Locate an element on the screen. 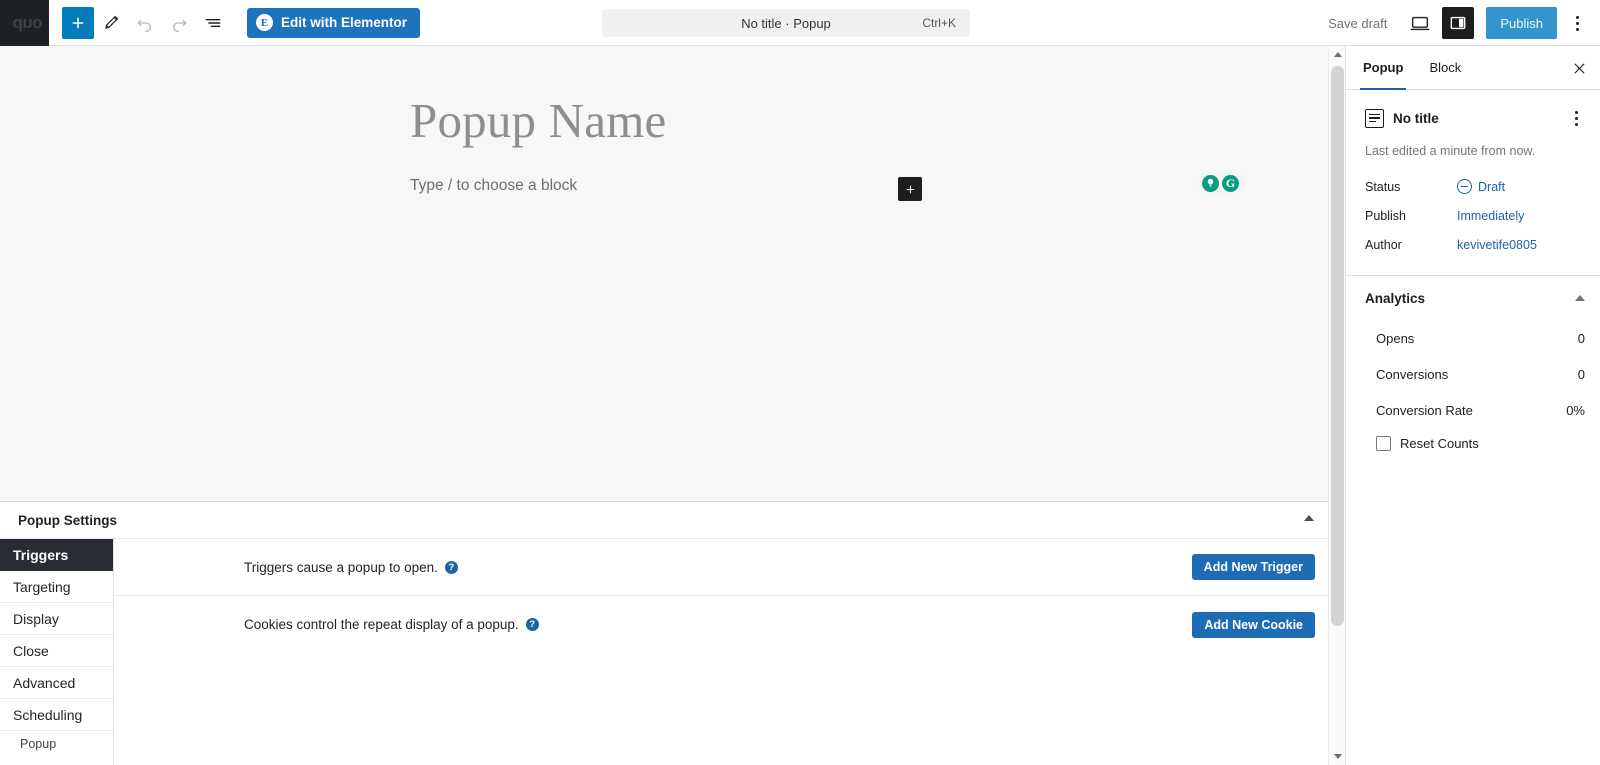 The width and height of the screenshot is (1600, 765). admin-menu-label: oup is located at coordinates (27, 22).